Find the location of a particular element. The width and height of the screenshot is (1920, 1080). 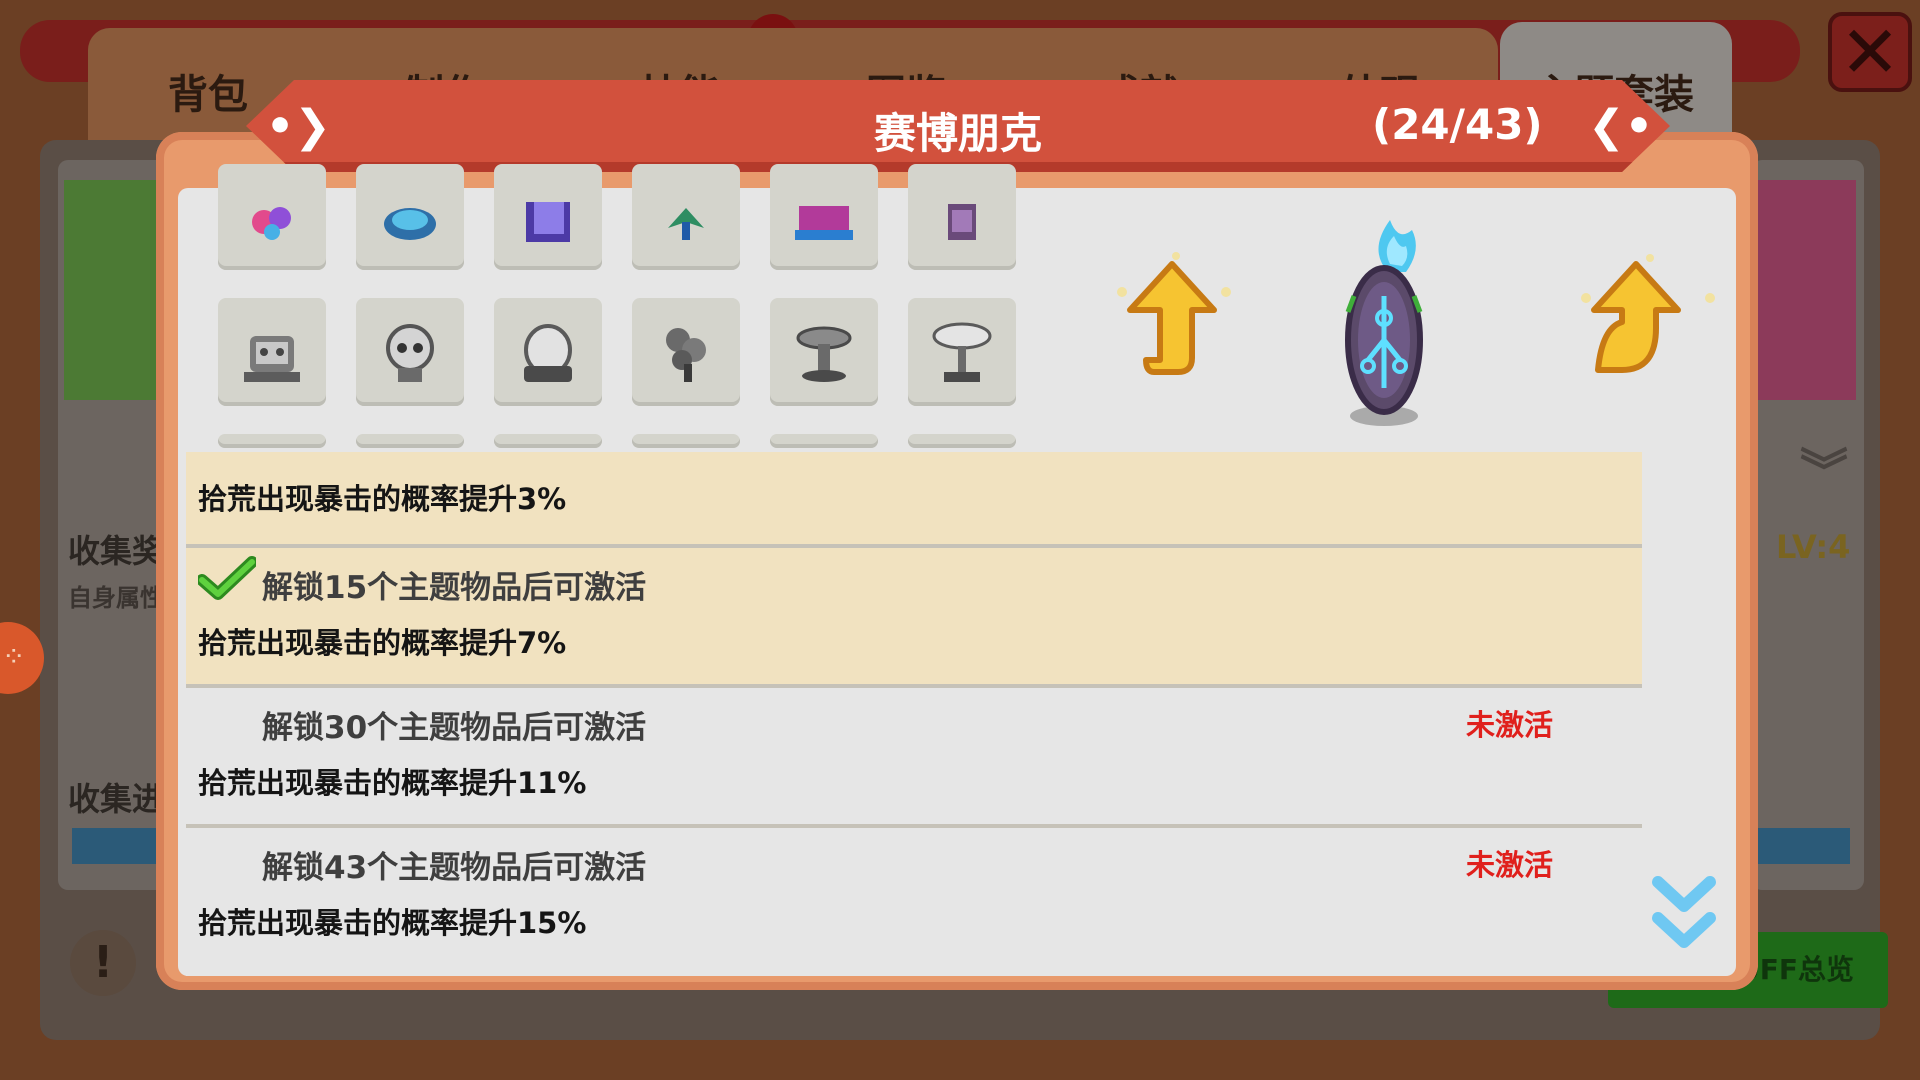

robot-statue-icon is located at coordinates (272, 352).